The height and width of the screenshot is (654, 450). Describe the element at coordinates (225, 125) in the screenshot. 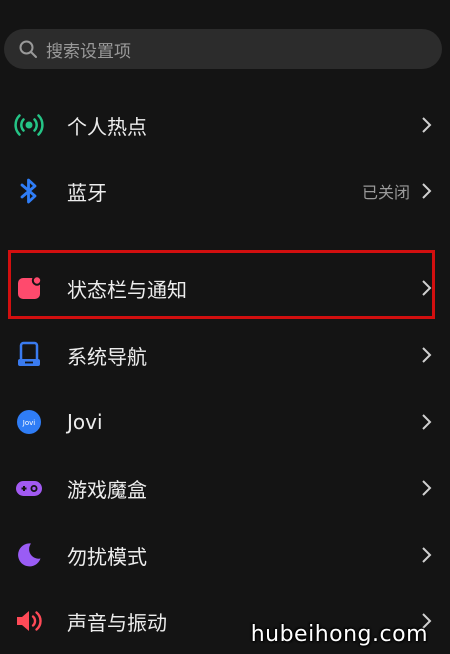

I see `settings-item-hotspot: 个人热点` at that location.